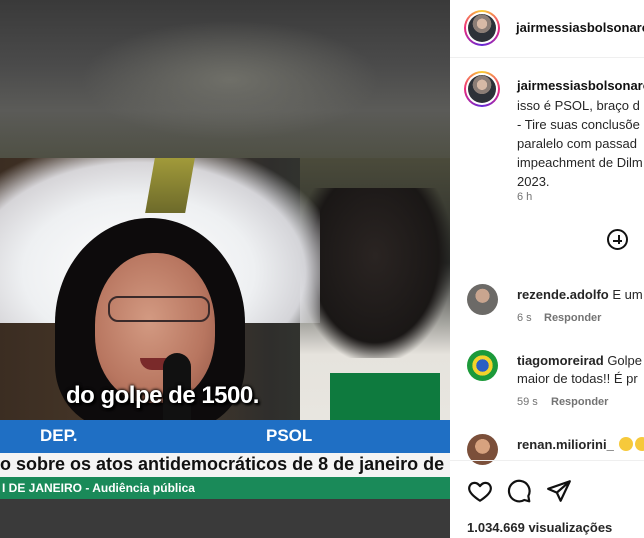 Image resolution: width=644 pixels, height=538 pixels. Describe the element at coordinates (540, 527) in the screenshot. I see `view-count: 1.034.669 visualizações` at that location.